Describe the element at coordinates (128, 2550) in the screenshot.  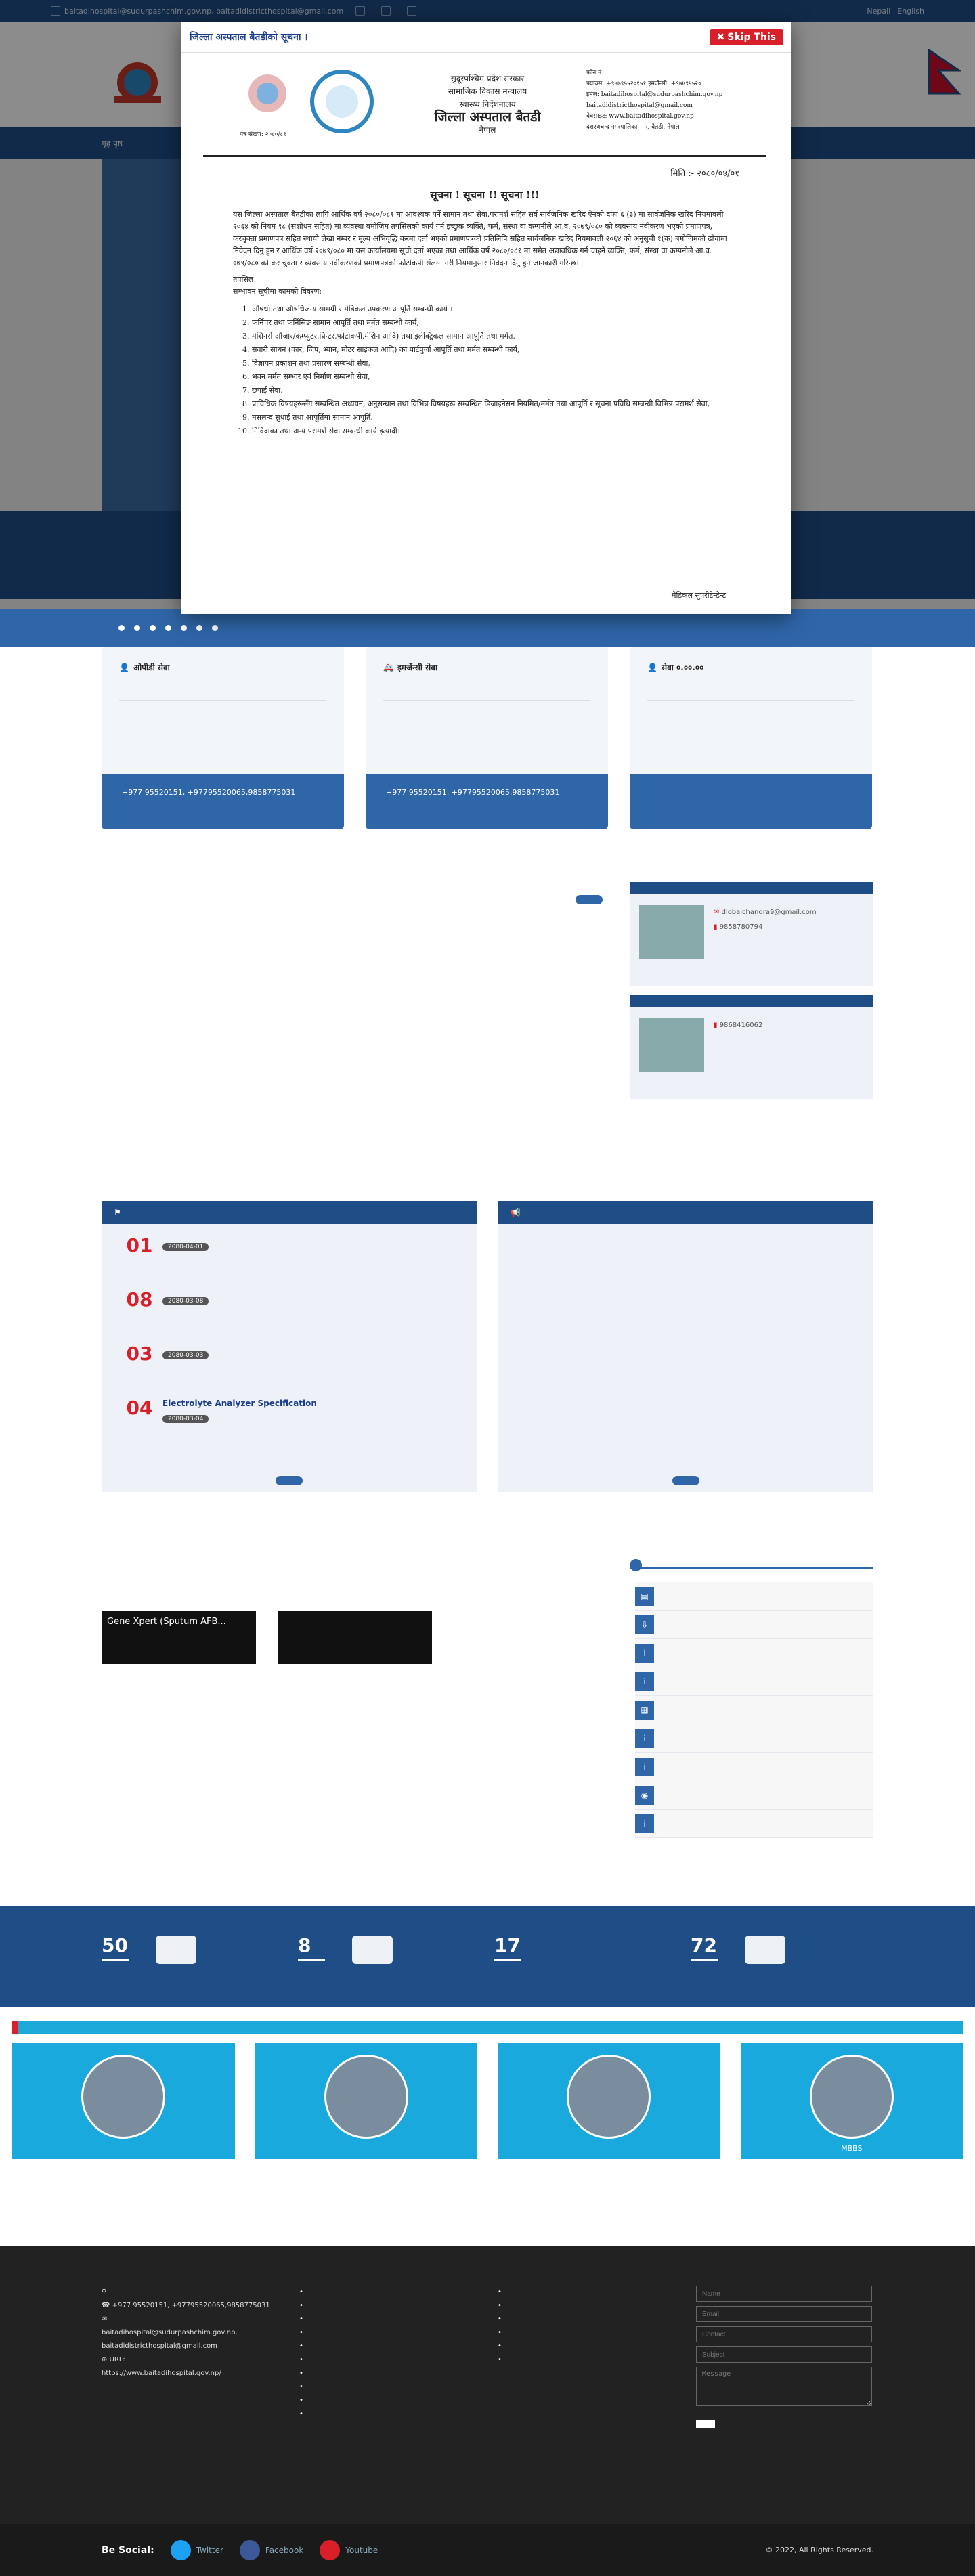
I see `be-social-label: Be Social:` at that location.